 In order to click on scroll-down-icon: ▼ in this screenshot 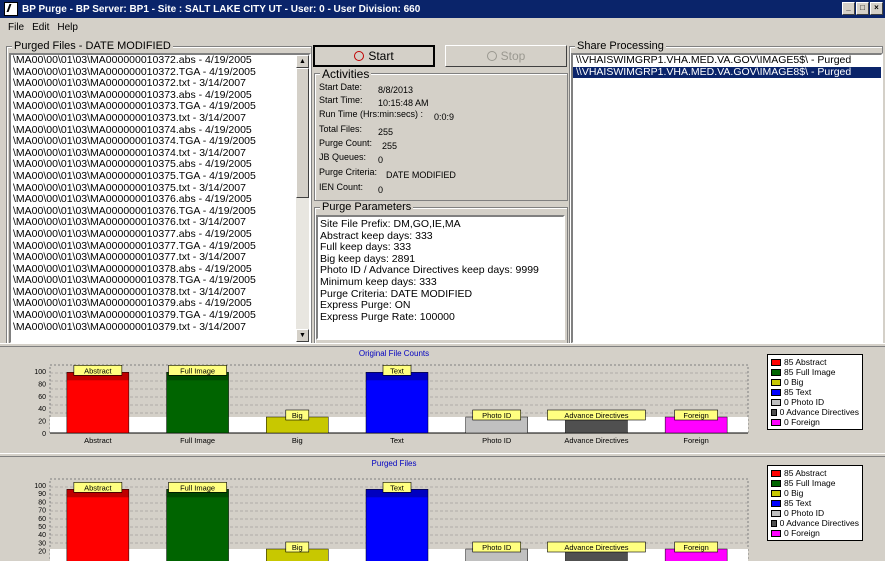, I will do `click(302, 335)`.